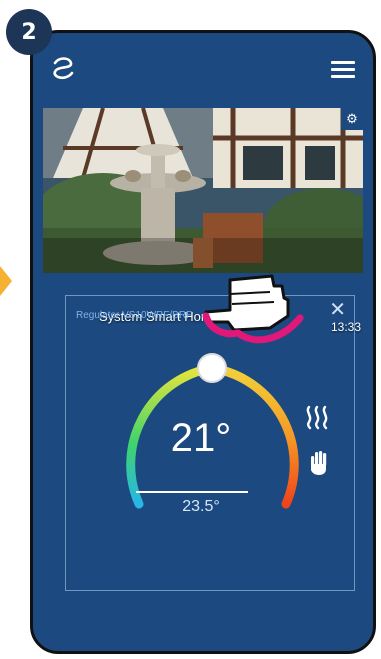  What do you see at coordinates (343, 69) in the screenshot?
I see `hamburger-menu-icon` at bounding box center [343, 69].